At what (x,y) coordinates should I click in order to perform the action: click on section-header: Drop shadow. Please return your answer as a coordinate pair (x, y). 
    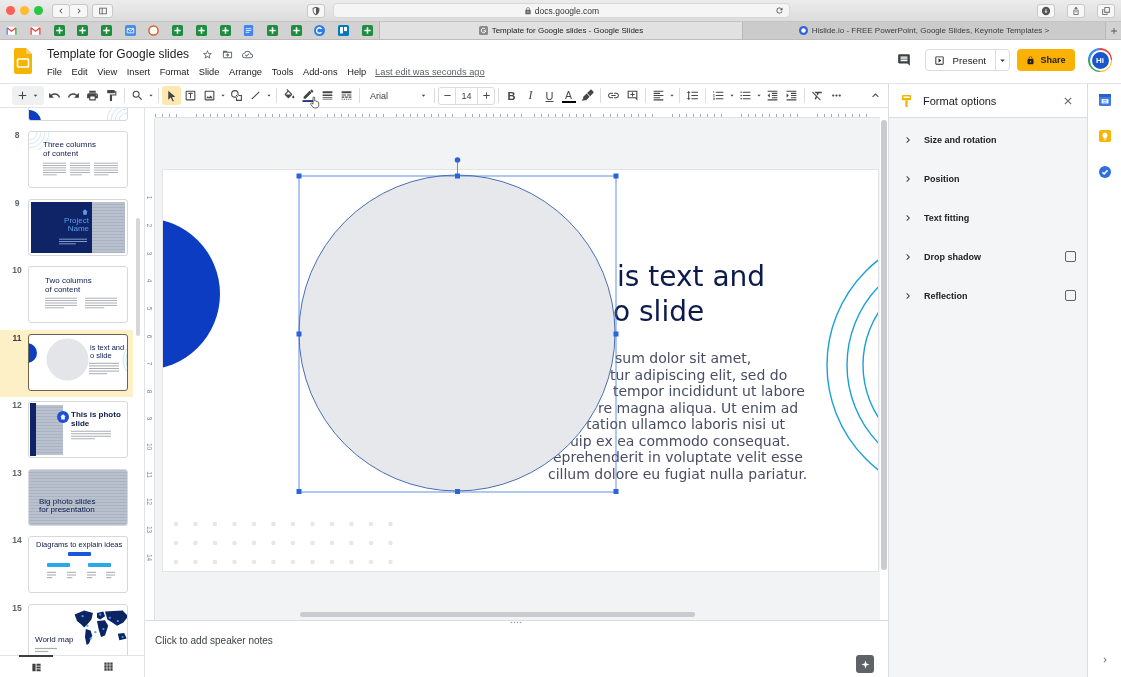
    Looking at the image, I should click on (952, 256).